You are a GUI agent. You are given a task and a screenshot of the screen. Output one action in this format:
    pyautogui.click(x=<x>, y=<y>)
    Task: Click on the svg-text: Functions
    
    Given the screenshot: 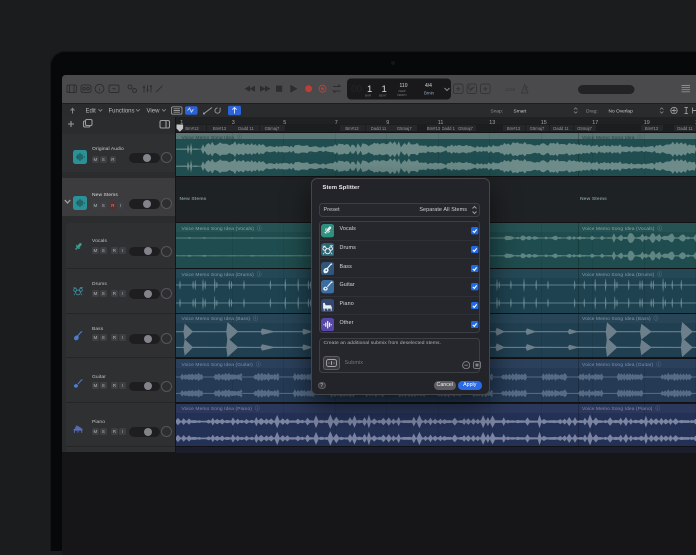 What is the action you would take?
    pyautogui.click(x=122, y=111)
    